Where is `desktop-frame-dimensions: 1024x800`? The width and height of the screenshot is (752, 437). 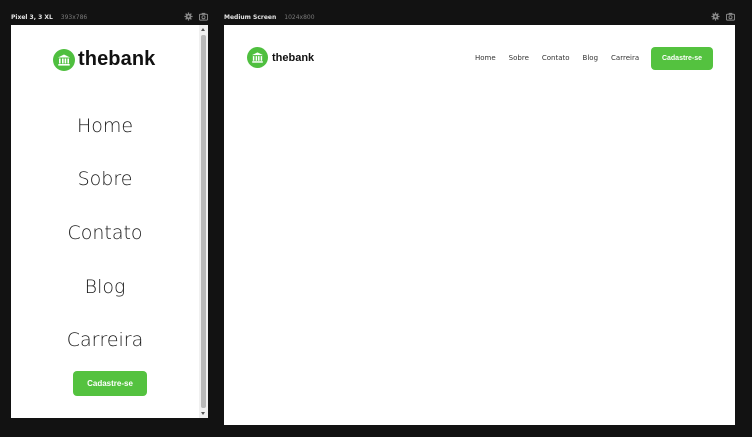 desktop-frame-dimensions: 1024x800 is located at coordinates (299, 17).